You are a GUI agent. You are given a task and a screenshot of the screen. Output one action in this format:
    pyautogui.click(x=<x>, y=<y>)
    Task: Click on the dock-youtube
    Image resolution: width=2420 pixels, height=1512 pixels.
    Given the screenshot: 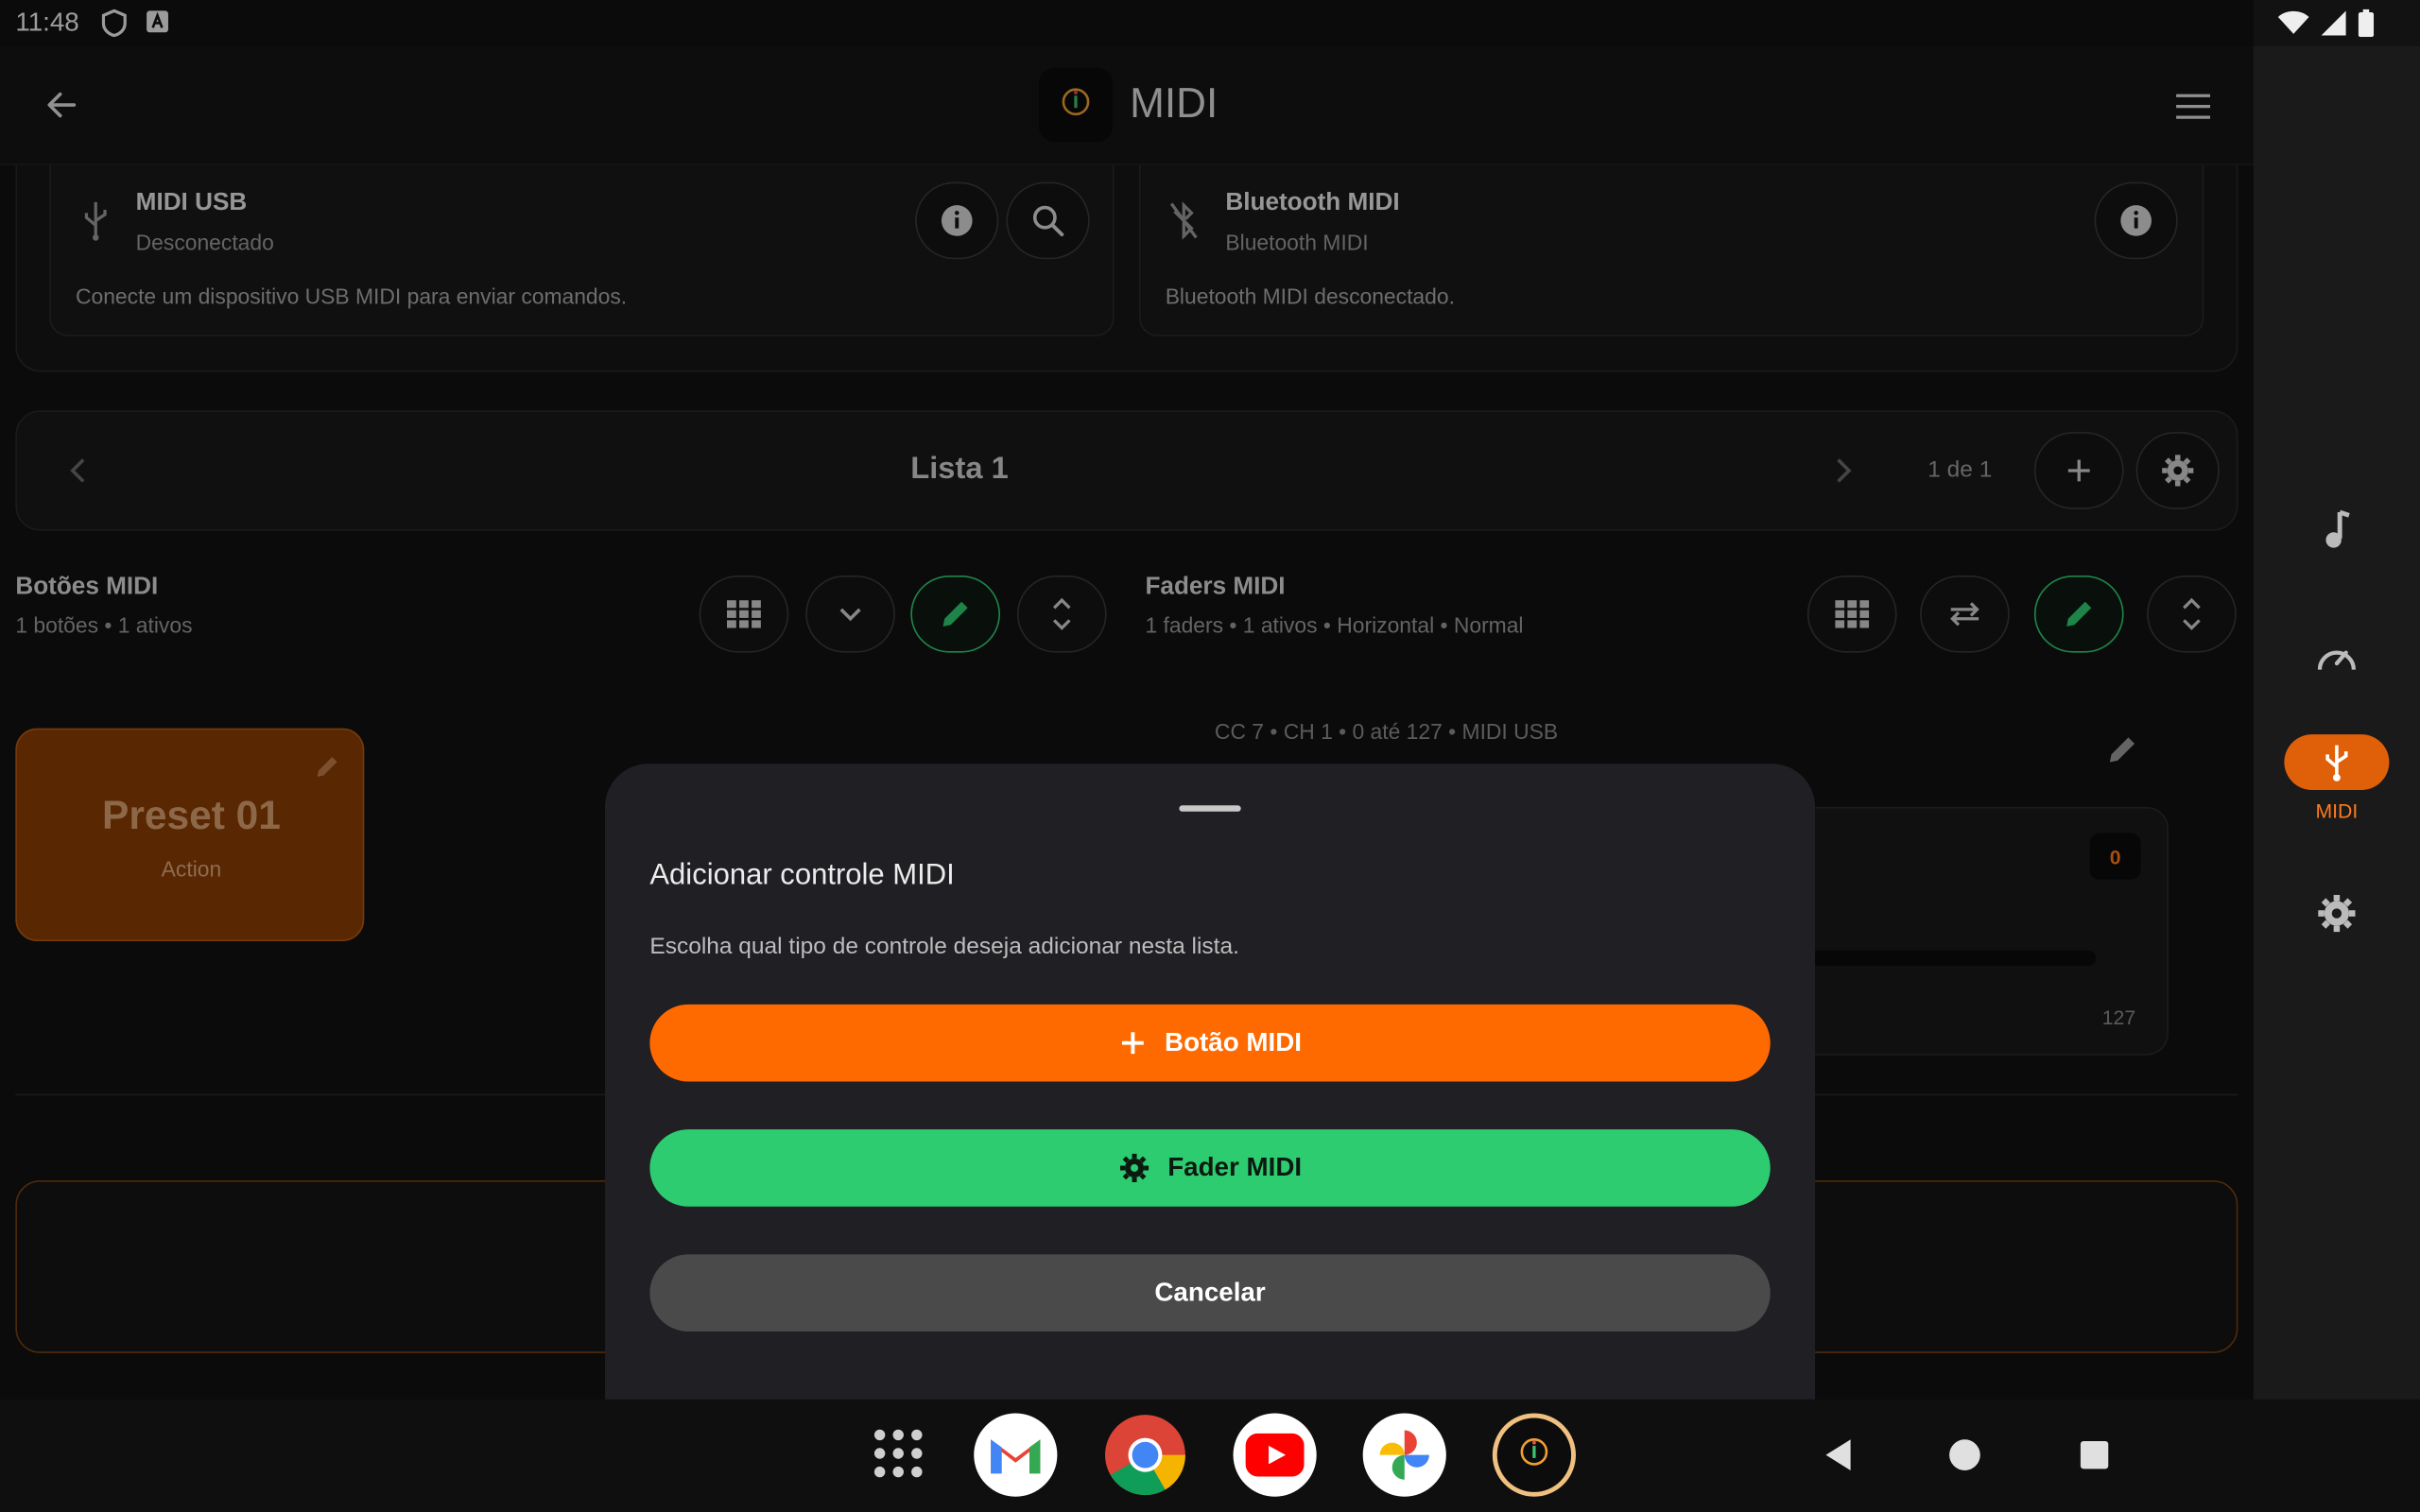 What is the action you would take?
    pyautogui.click(x=1275, y=1455)
    